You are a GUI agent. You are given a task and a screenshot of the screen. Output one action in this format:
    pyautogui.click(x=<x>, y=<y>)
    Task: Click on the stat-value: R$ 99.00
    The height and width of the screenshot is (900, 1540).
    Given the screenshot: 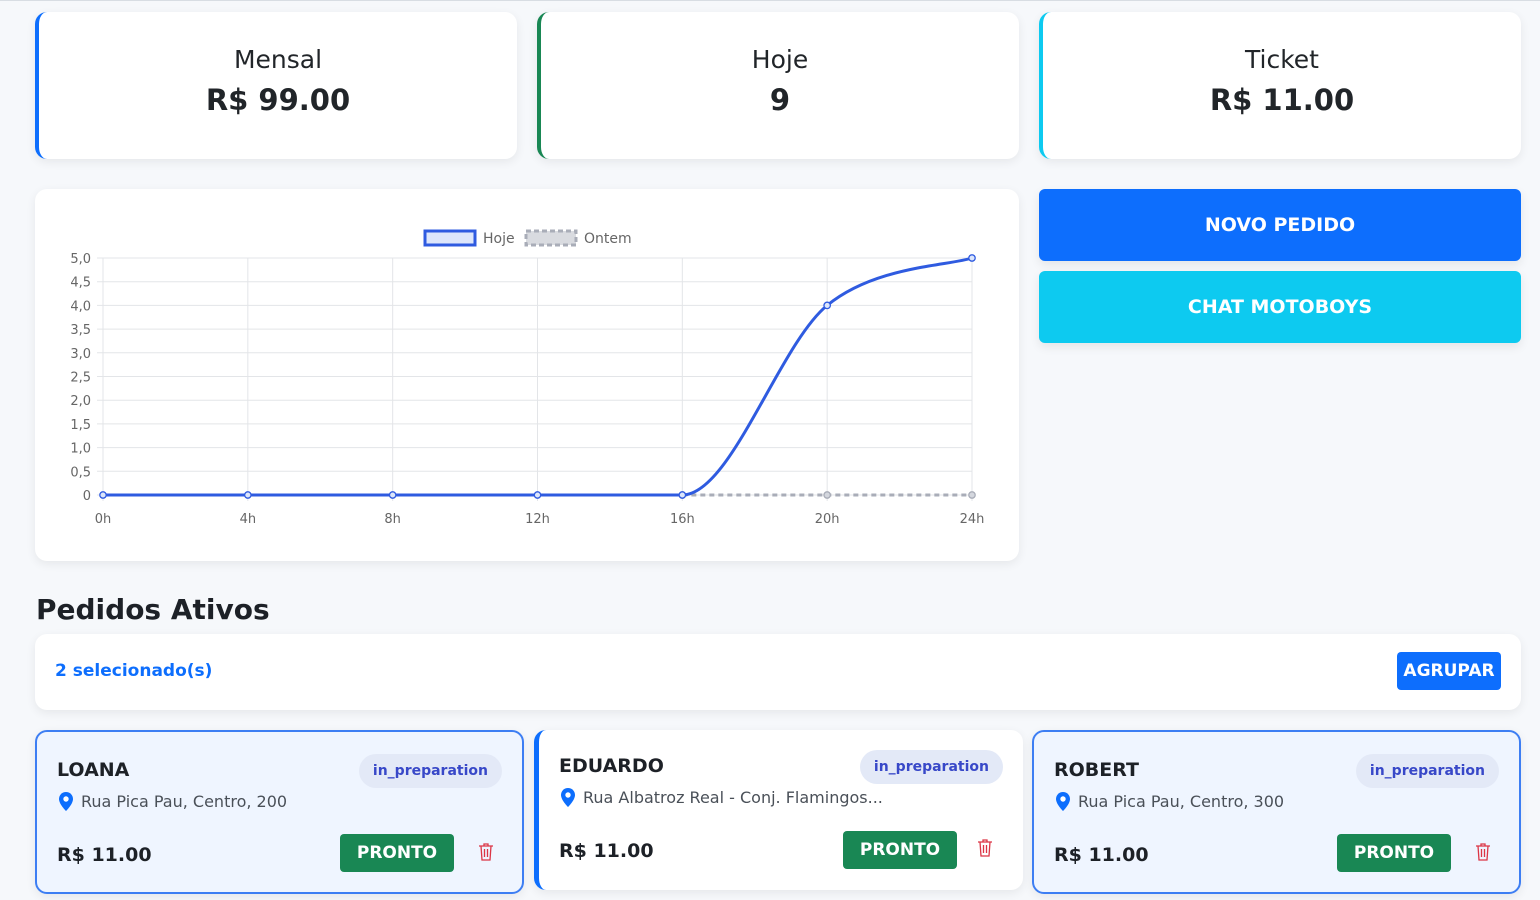 What is the action you would take?
    pyautogui.click(x=278, y=100)
    